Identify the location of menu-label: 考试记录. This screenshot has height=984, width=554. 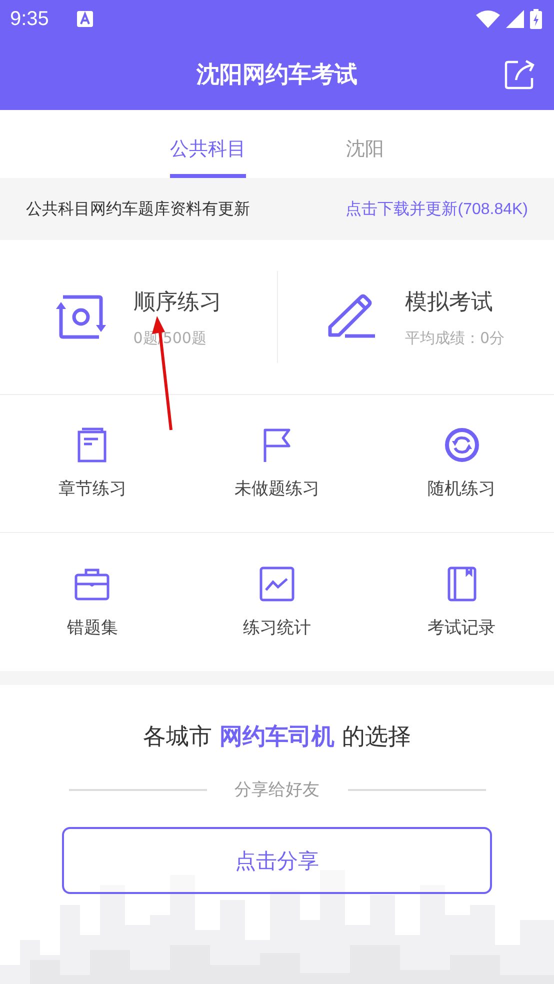
(462, 627).